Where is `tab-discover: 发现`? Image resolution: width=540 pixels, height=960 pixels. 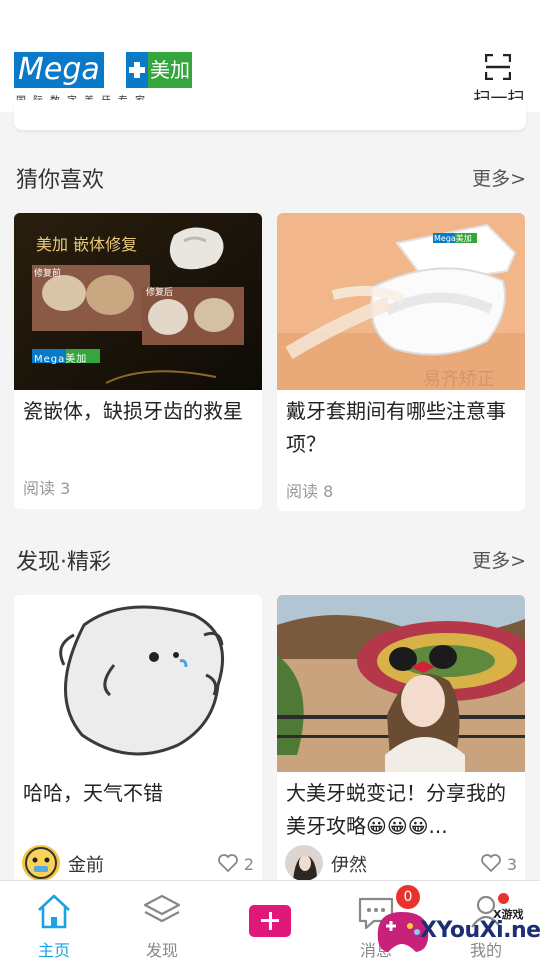 tab-discover: 发现 is located at coordinates (162, 924).